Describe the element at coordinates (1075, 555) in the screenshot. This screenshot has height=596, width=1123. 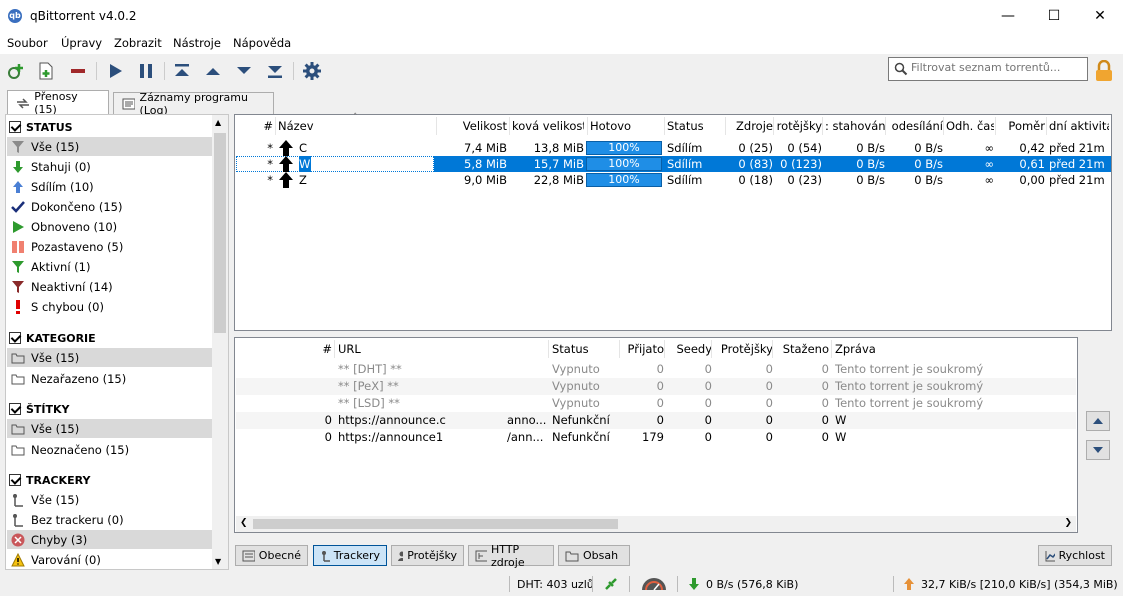
I see `speed-graph-button: Rychlost` at that location.